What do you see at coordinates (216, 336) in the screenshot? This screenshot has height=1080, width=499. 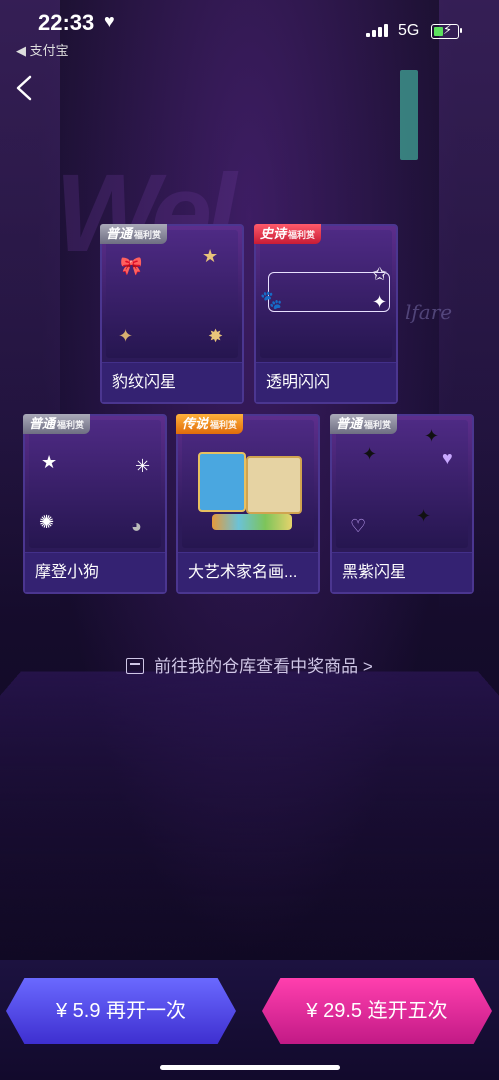 I see `star-icon: ✸` at bounding box center [216, 336].